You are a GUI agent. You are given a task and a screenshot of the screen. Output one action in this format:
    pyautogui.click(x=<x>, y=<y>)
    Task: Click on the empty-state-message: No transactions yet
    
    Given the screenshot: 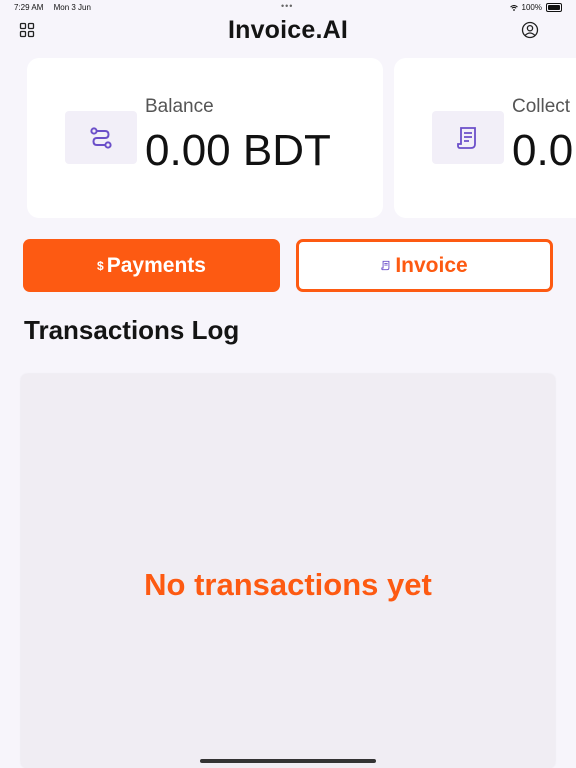 What is the action you would take?
    pyautogui.click(x=288, y=584)
    